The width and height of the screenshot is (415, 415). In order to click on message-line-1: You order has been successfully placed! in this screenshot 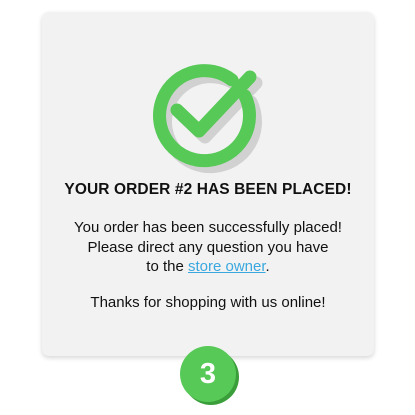, I will do `click(208, 227)`.